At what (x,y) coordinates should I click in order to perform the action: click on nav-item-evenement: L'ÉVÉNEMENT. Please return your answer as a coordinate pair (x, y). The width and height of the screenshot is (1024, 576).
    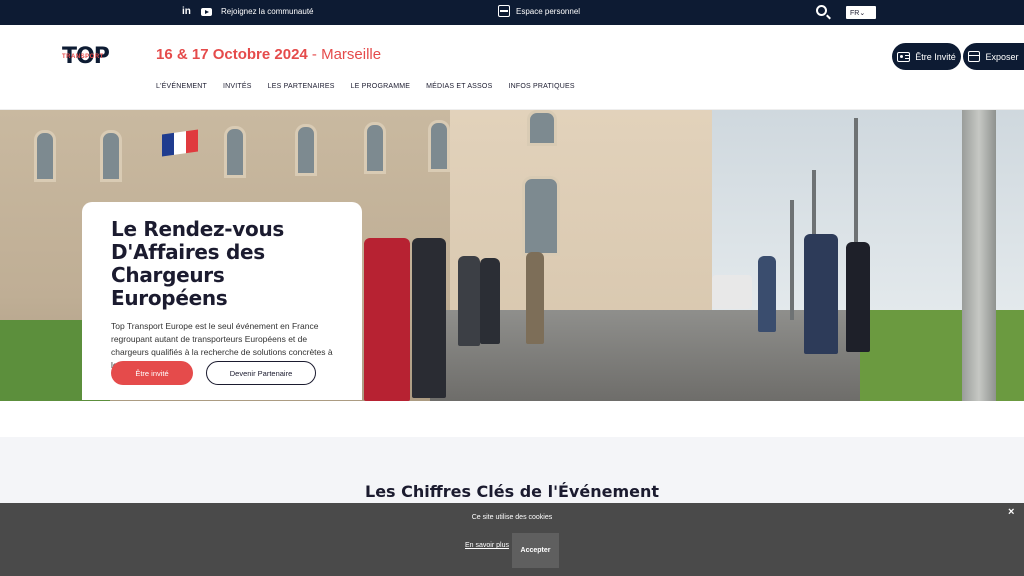
    Looking at the image, I should click on (181, 86).